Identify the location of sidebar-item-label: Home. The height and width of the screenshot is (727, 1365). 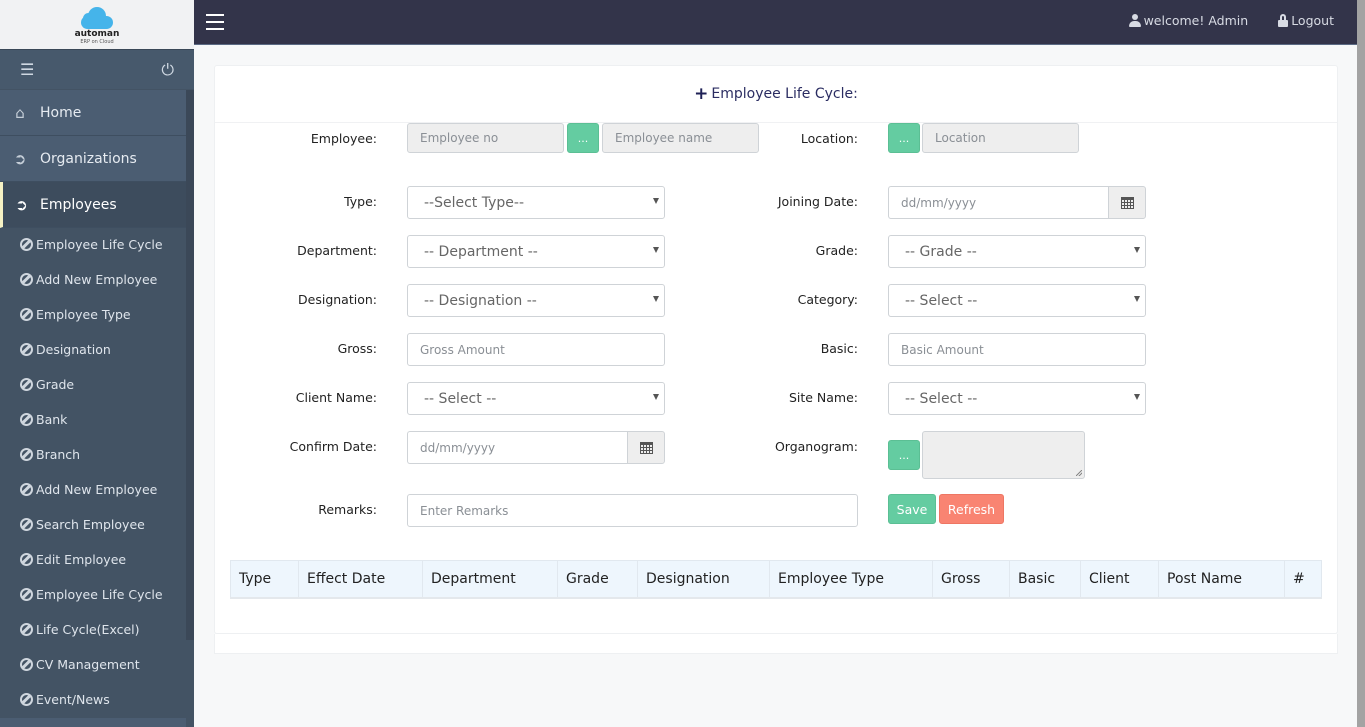
(61, 112).